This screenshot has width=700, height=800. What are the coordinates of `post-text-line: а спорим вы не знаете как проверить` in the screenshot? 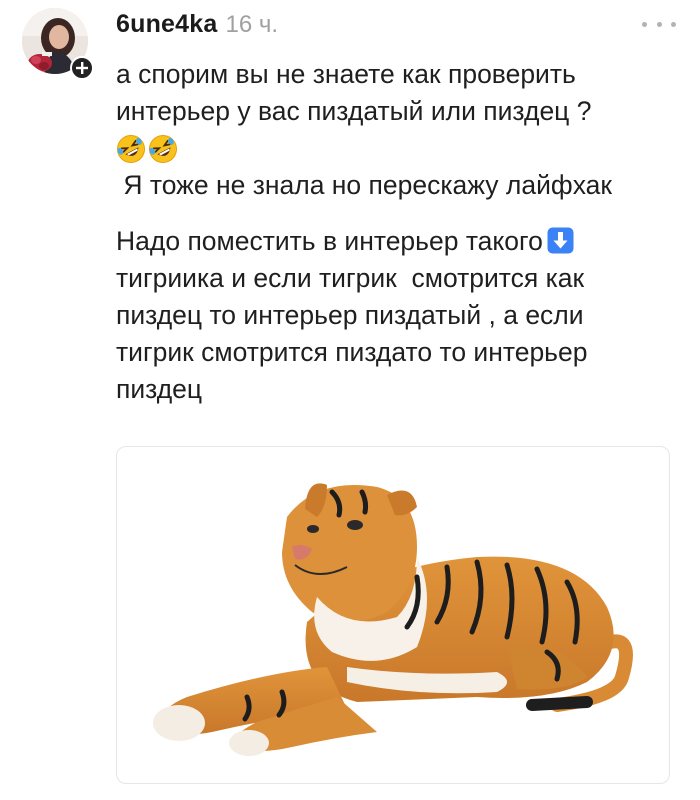 It's located at (346, 74).